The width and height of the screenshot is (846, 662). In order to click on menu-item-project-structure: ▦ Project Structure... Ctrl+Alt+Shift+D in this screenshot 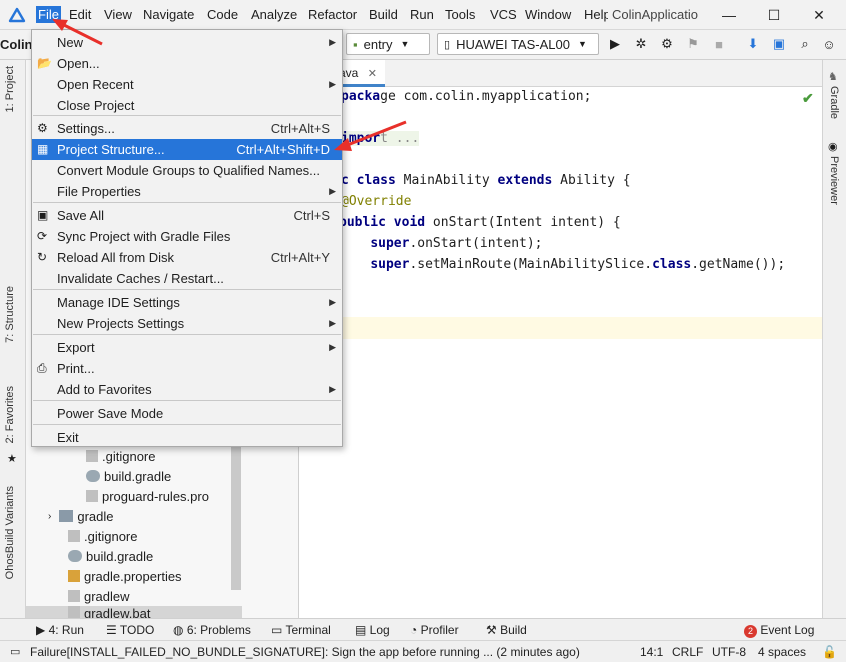, I will do `click(187, 149)`.